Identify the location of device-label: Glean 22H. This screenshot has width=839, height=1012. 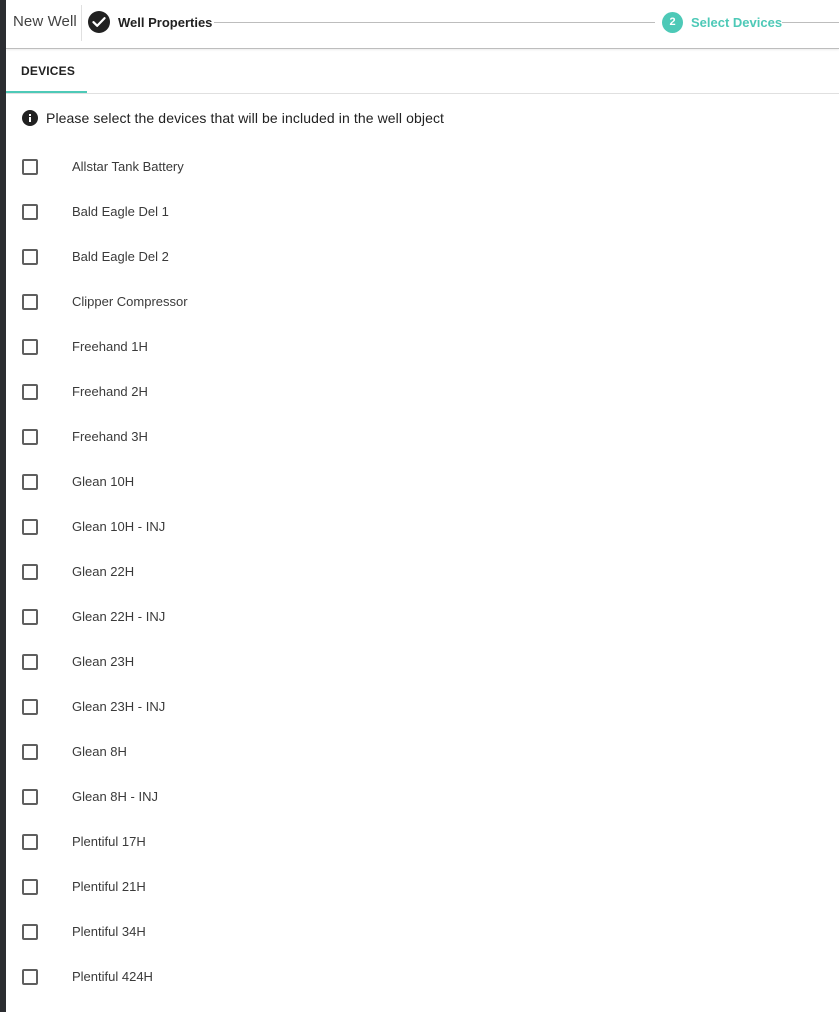
(103, 571).